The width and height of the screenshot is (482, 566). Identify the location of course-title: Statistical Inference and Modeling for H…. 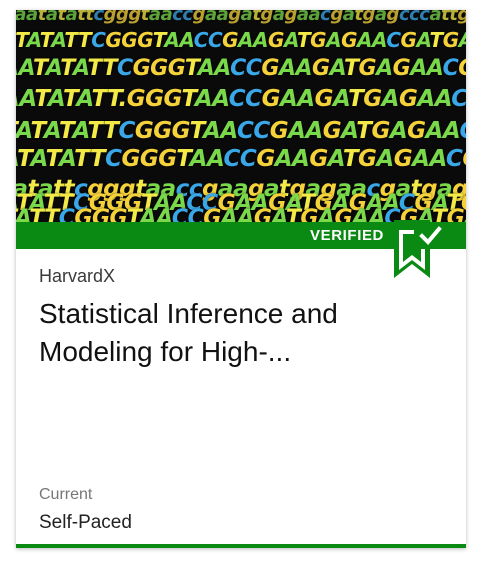
(244, 333).